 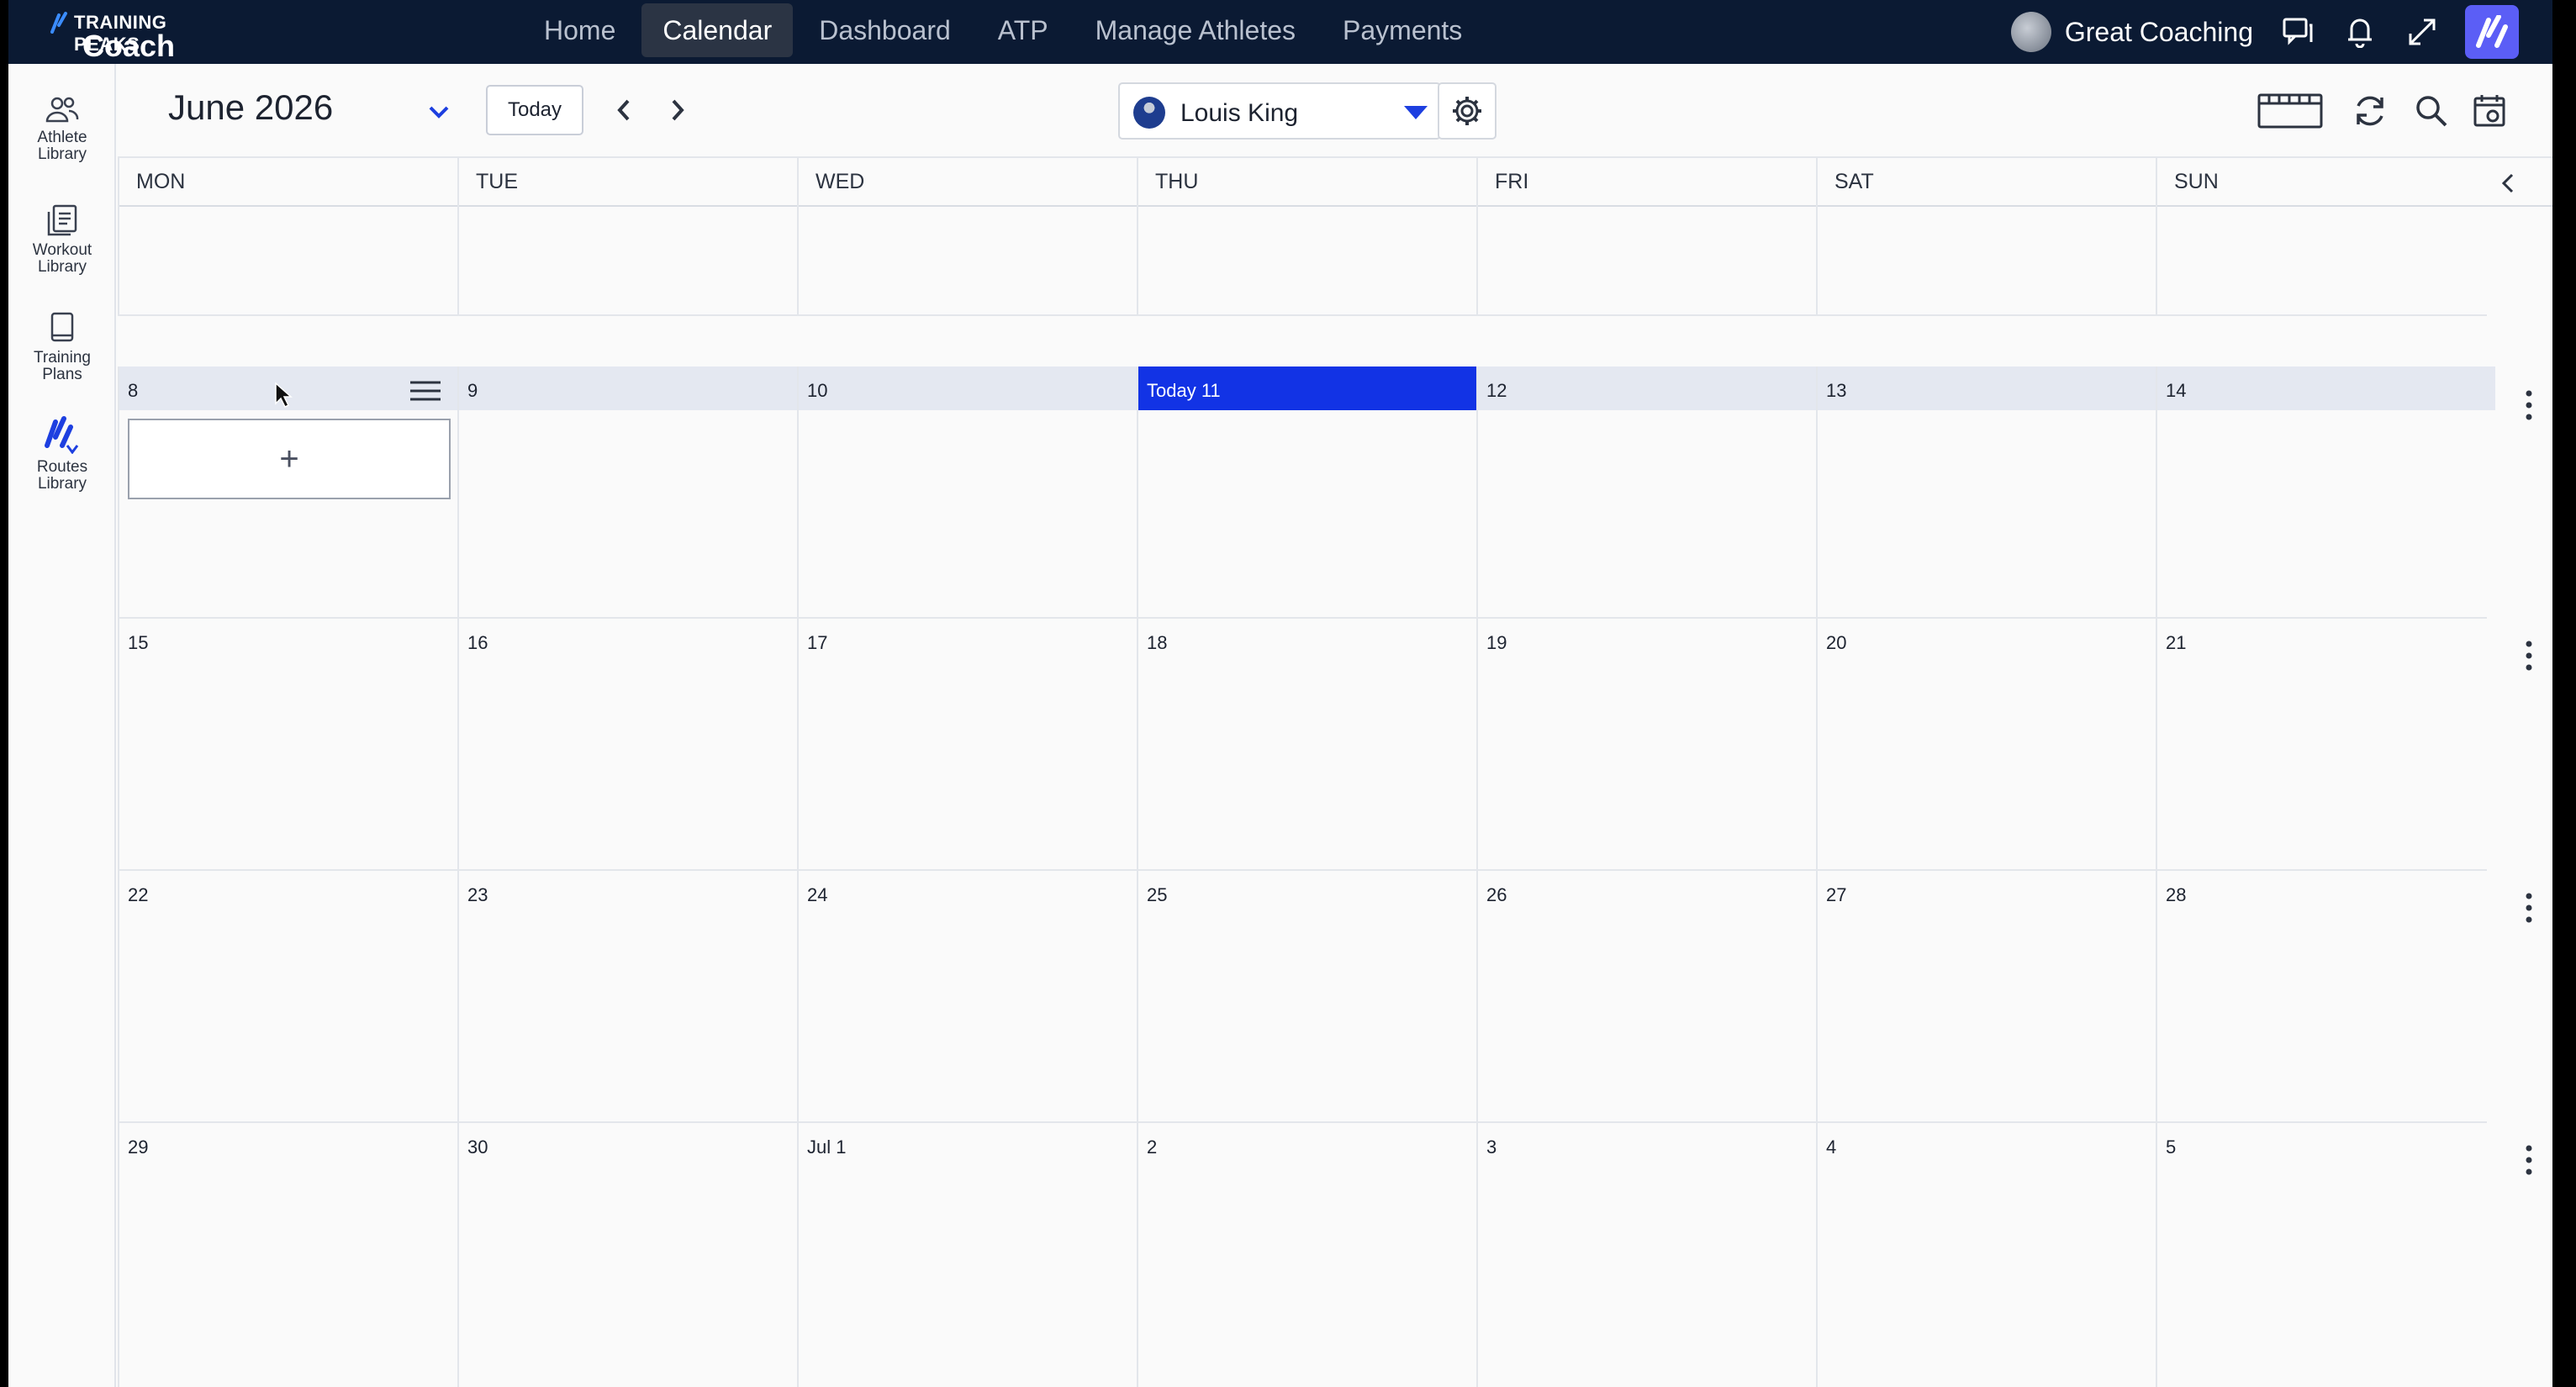 What do you see at coordinates (477, 894) in the screenshot?
I see `day-number: 23` at bounding box center [477, 894].